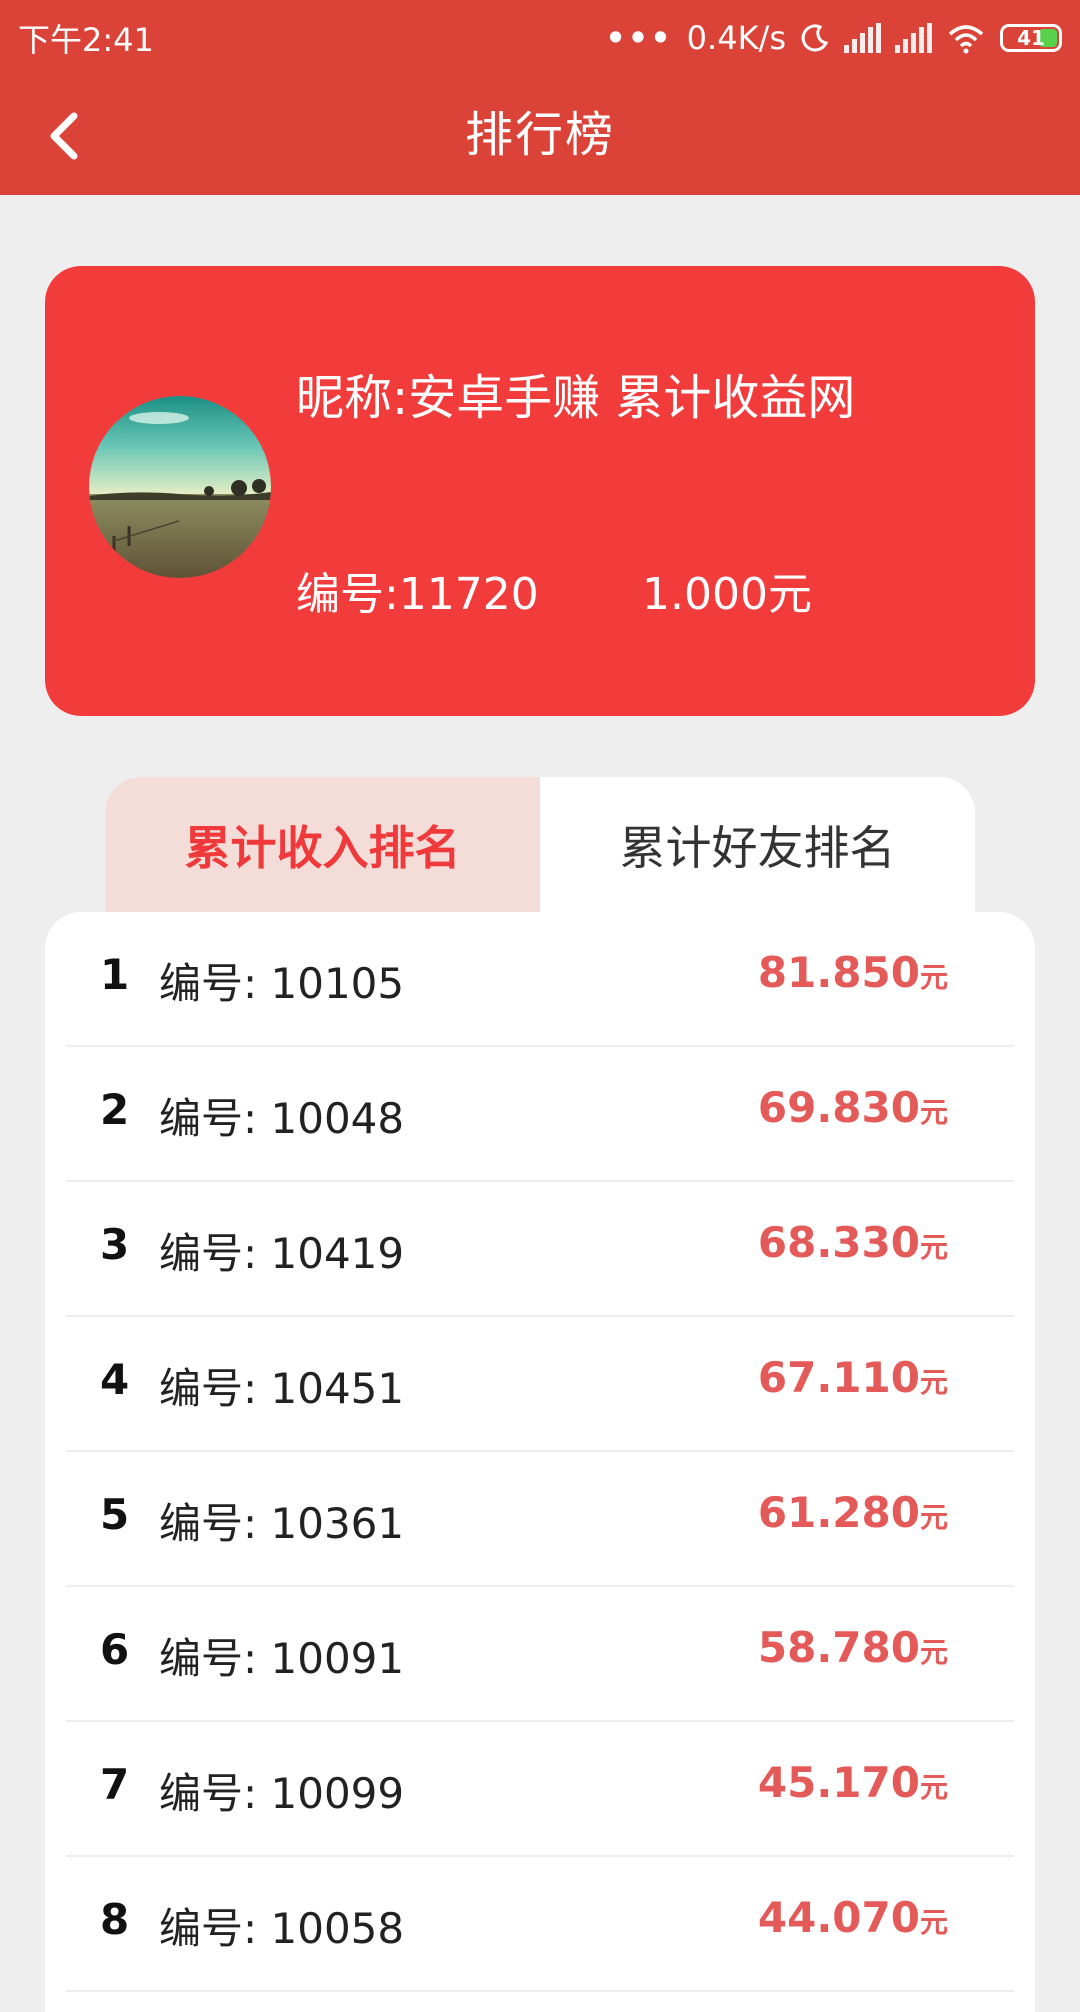 Image resolution: width=1080 pixels, height=2012 pixels. What do you see at coordinates (540, 1924) in the screenshot?
I see `list-item: 8 编号: 10058 44.070元` at bounding box center [540, 1924].